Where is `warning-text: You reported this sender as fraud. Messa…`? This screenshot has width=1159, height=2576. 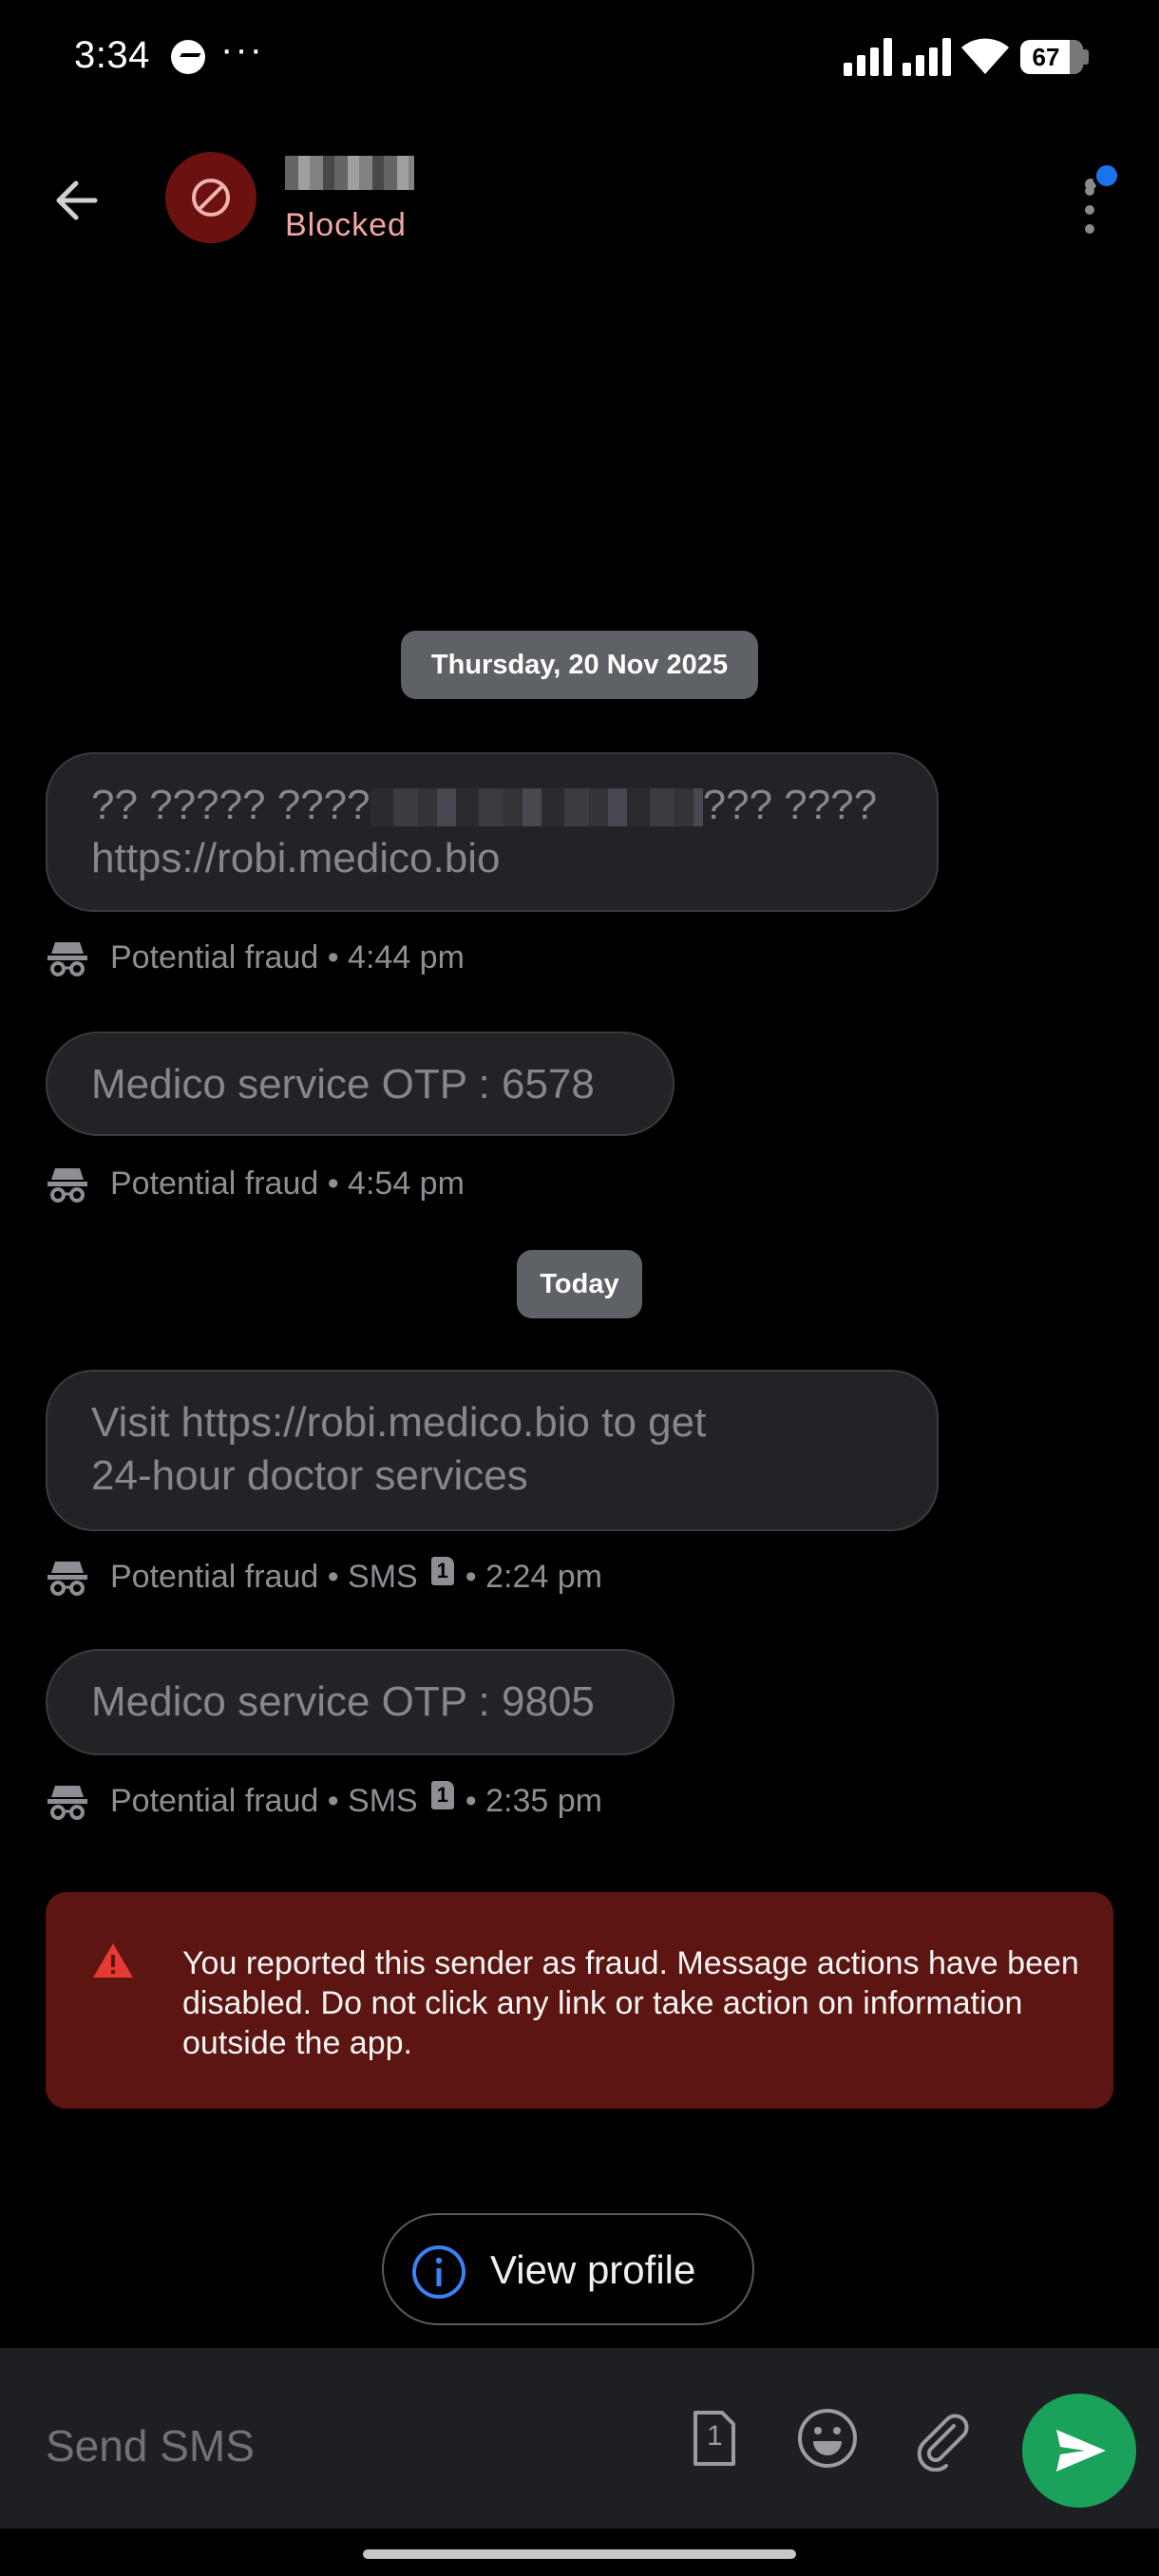 warning-text: You reported this sender as fraud. Messa… is located at coordinates (630, 2003).